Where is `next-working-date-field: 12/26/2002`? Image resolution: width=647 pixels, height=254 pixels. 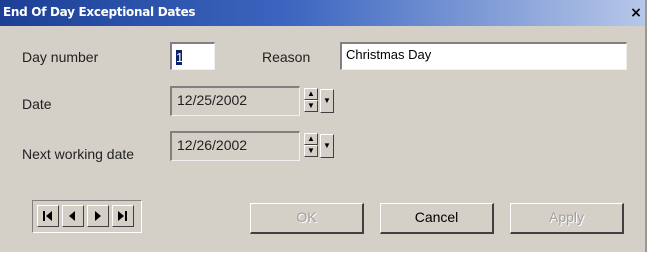
next-working-date-field: 12/26/2002 is located at coordinates (235, 146).